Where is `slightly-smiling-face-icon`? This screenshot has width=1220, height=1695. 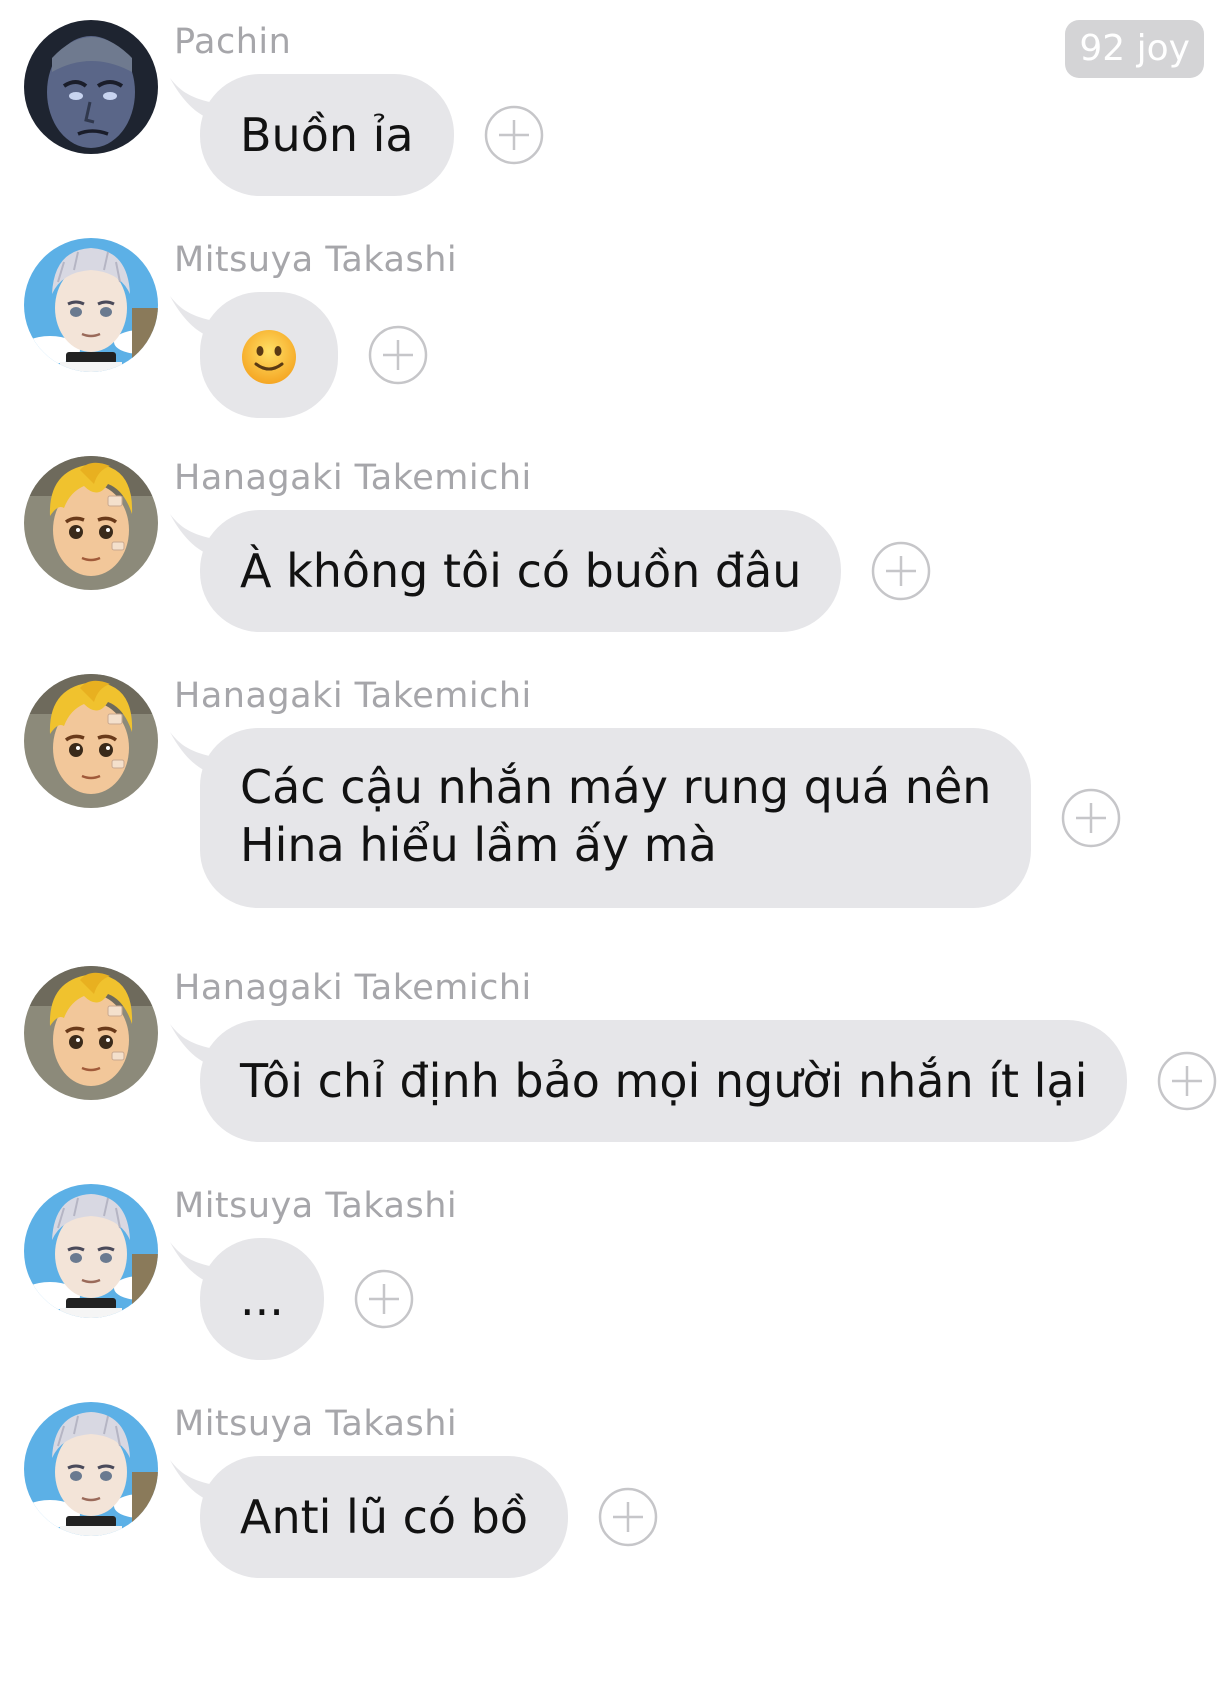
slightly-smiling-face-icon is located at coordinates (269, 356).